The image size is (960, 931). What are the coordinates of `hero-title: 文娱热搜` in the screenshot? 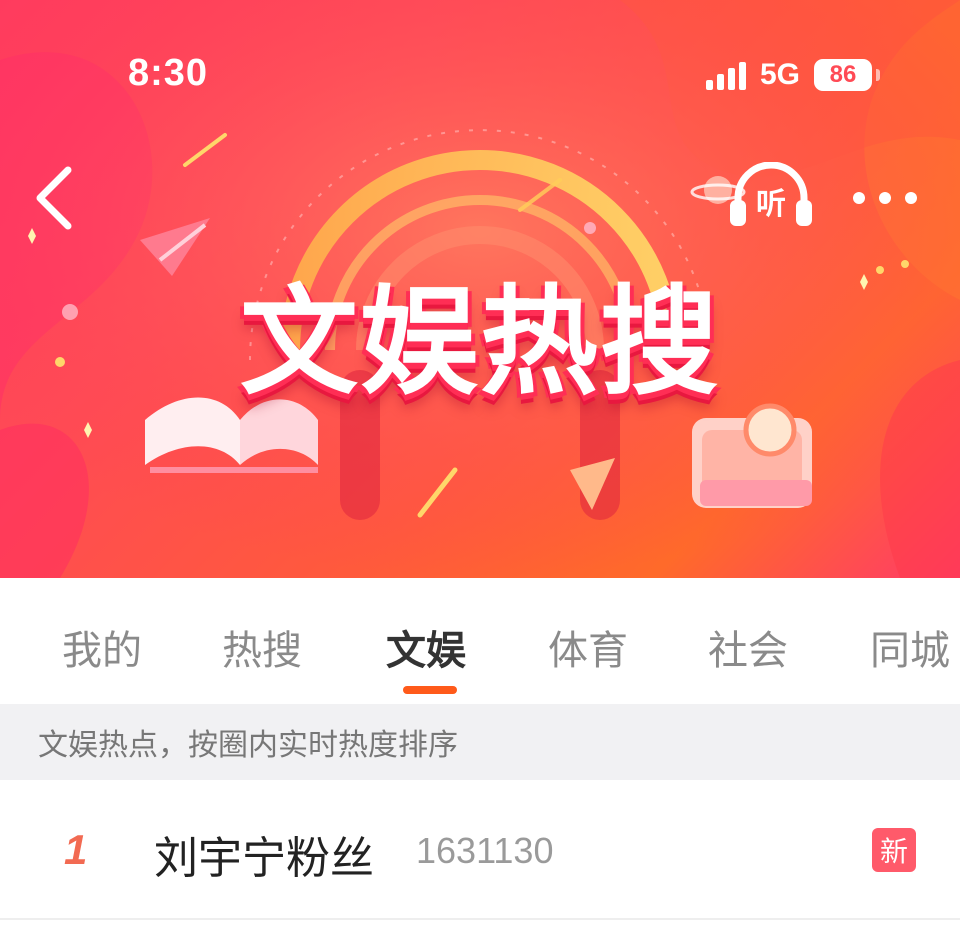 It's located at (479, 342).